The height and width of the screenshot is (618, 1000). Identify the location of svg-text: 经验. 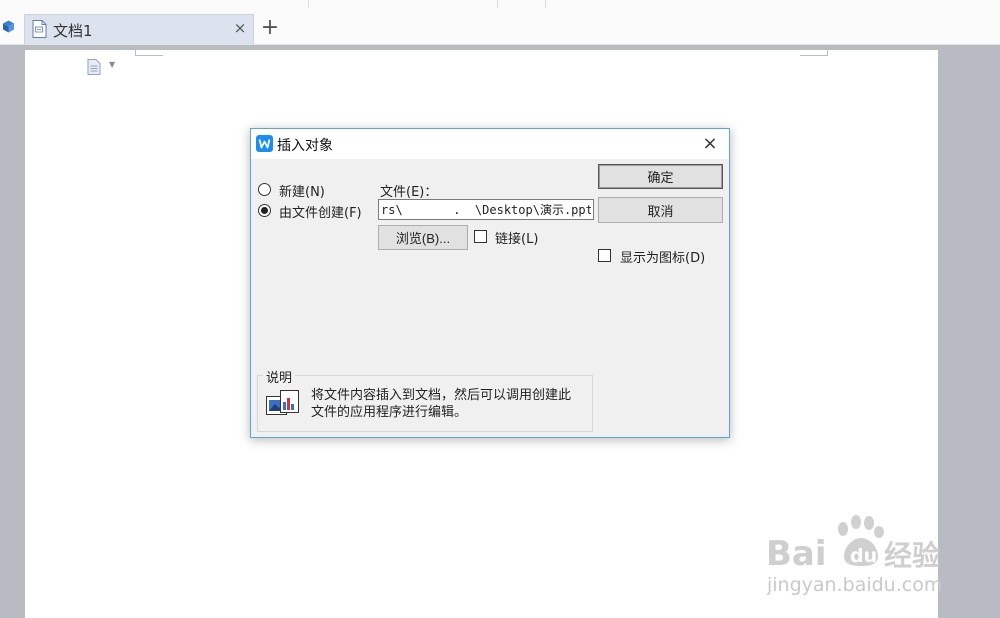
(912, 554).